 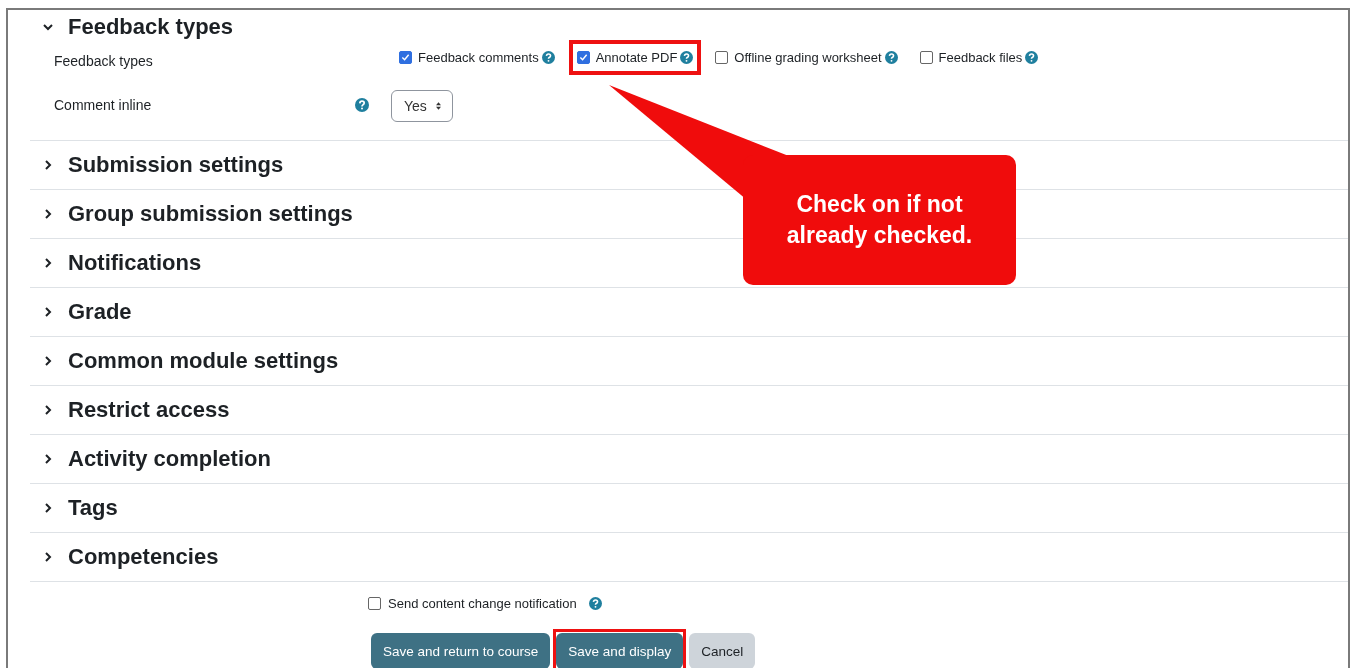 What do you see at coordinates (722, 650) in the screenshot?
I see `cancel-button: Cancel` at bounding box center [722, 650].